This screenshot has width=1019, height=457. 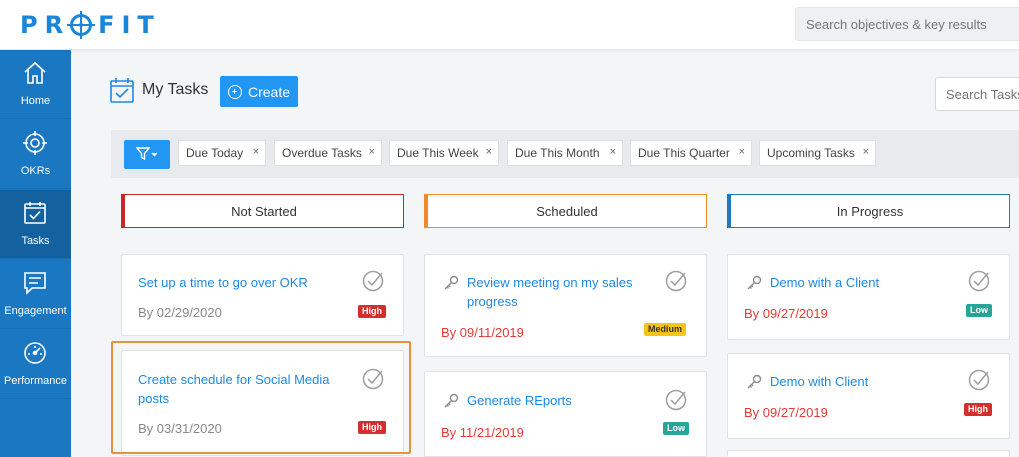 What do you see at coordinates (35, 311) in the screenshot?
I see `sidebar-item-label: Engagement` at bounding box center [35, 311].